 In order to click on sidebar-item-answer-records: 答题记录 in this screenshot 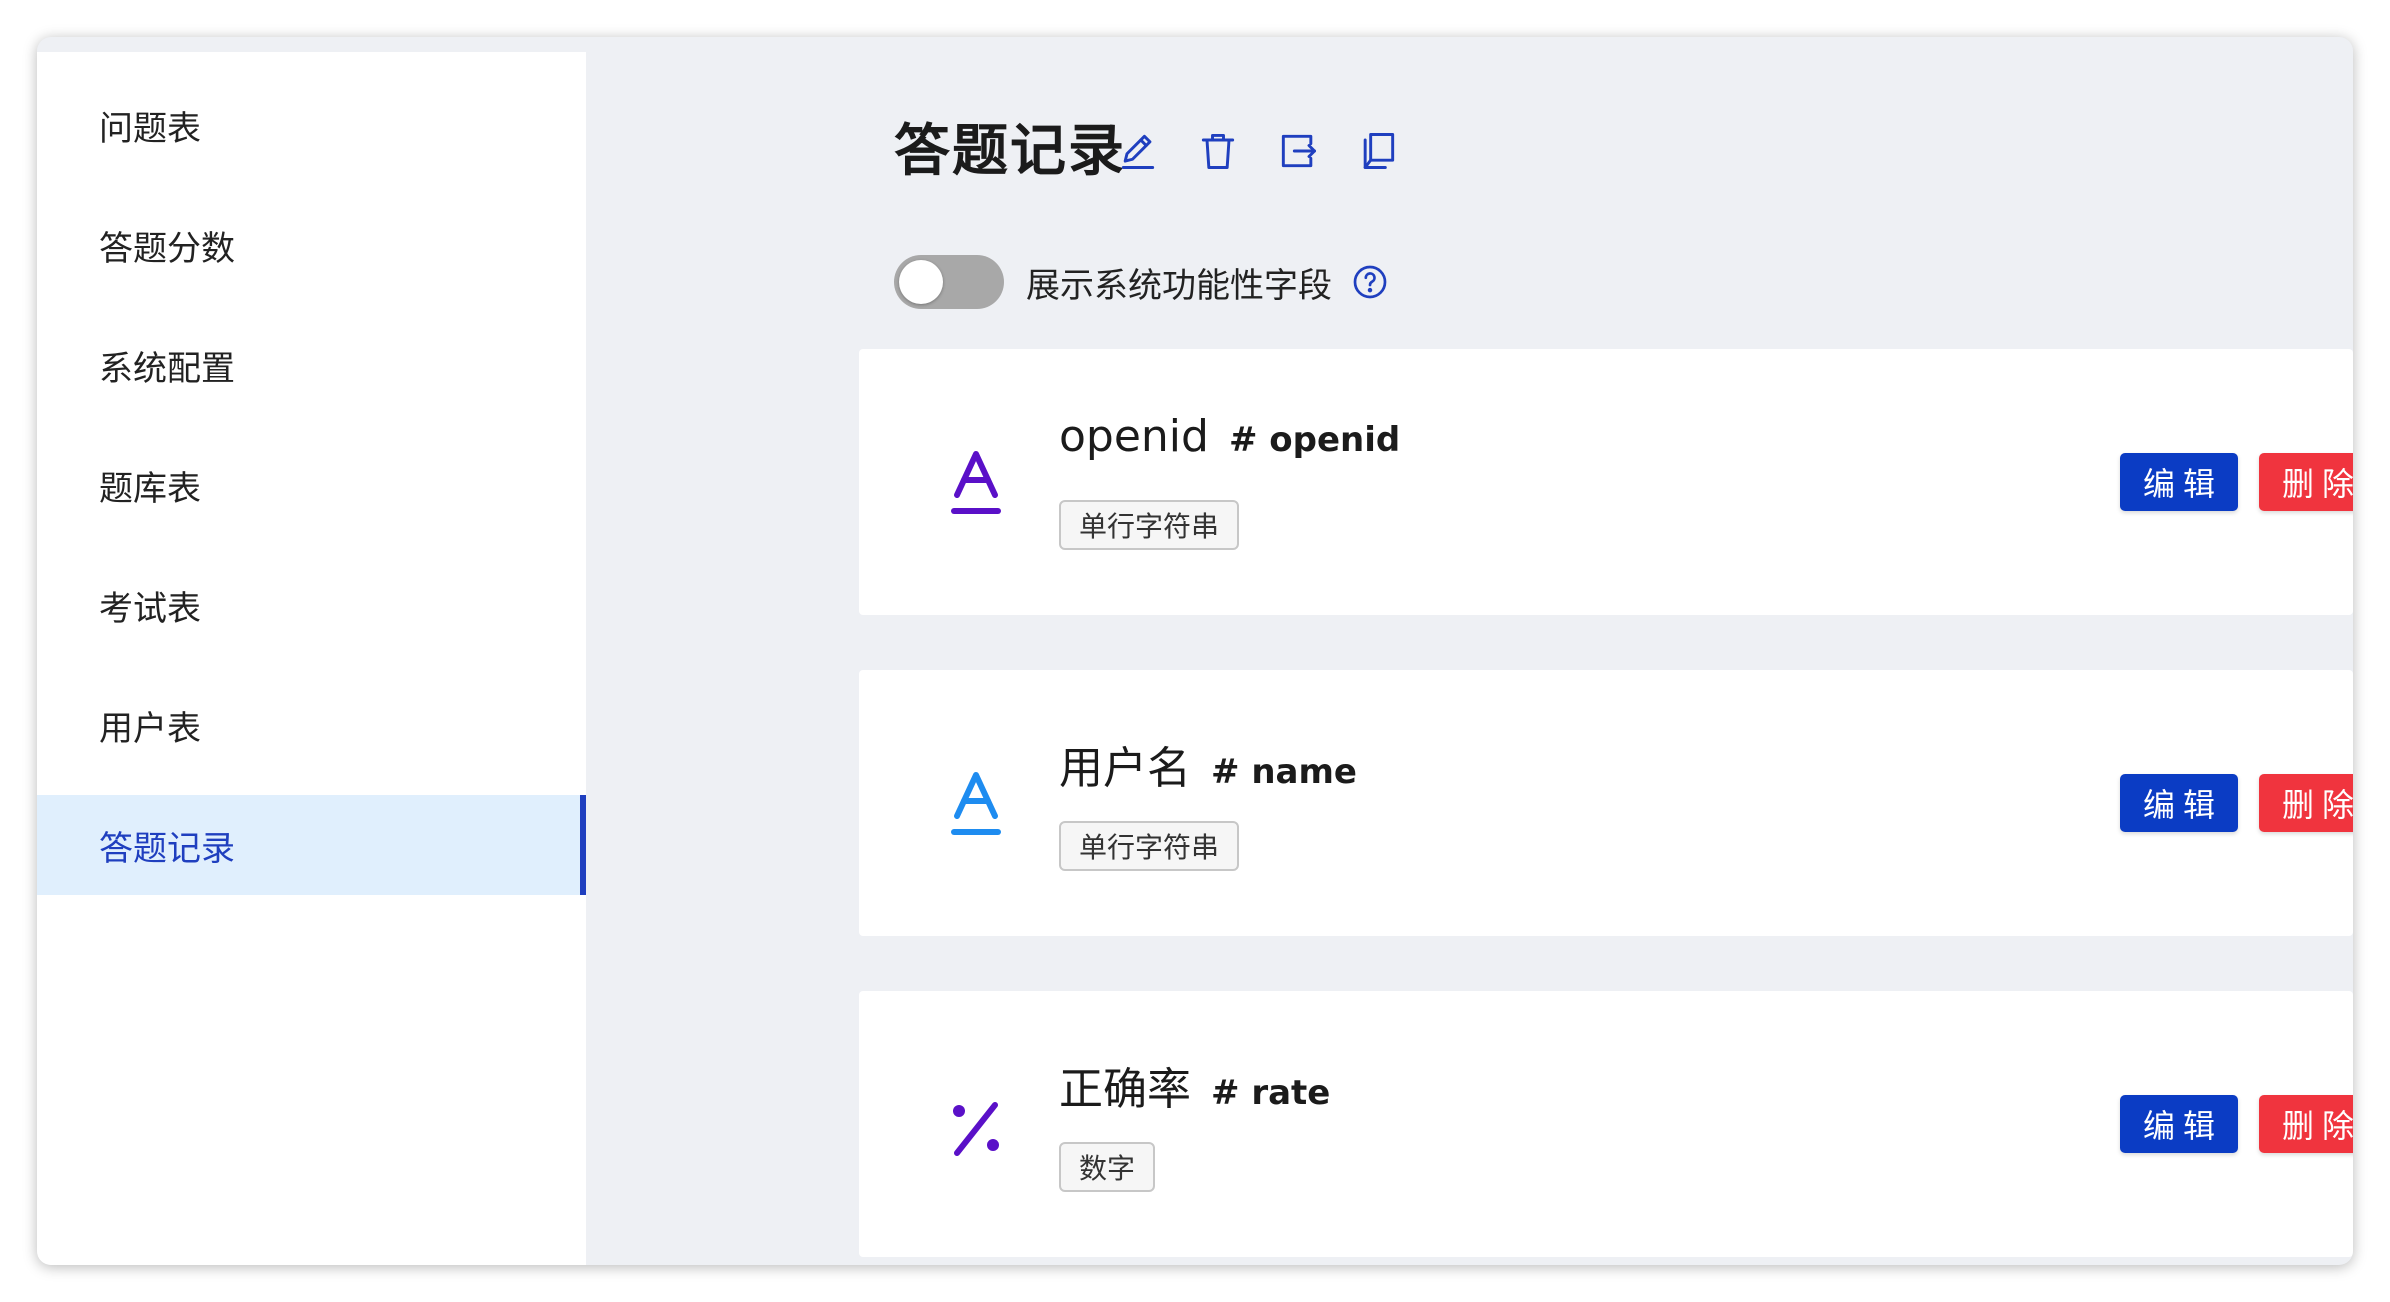, I will do `click(311, 845)`.